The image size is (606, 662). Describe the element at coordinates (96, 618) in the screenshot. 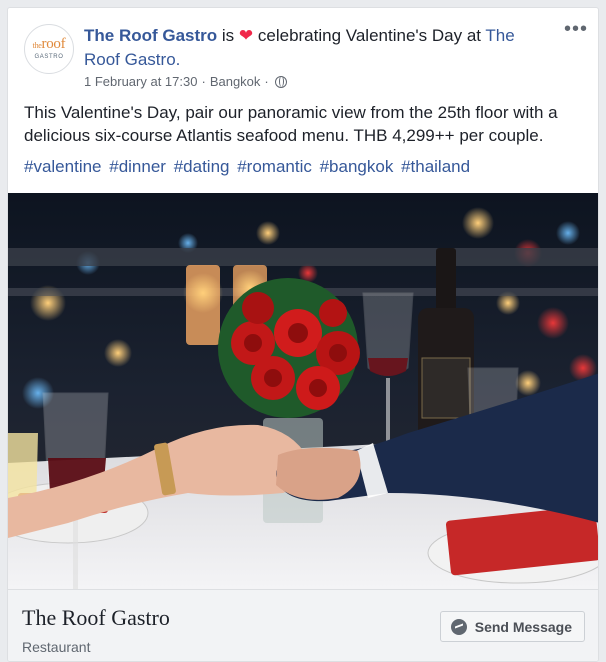

I see `footer-page-title: The Roof Gastro` at that location.